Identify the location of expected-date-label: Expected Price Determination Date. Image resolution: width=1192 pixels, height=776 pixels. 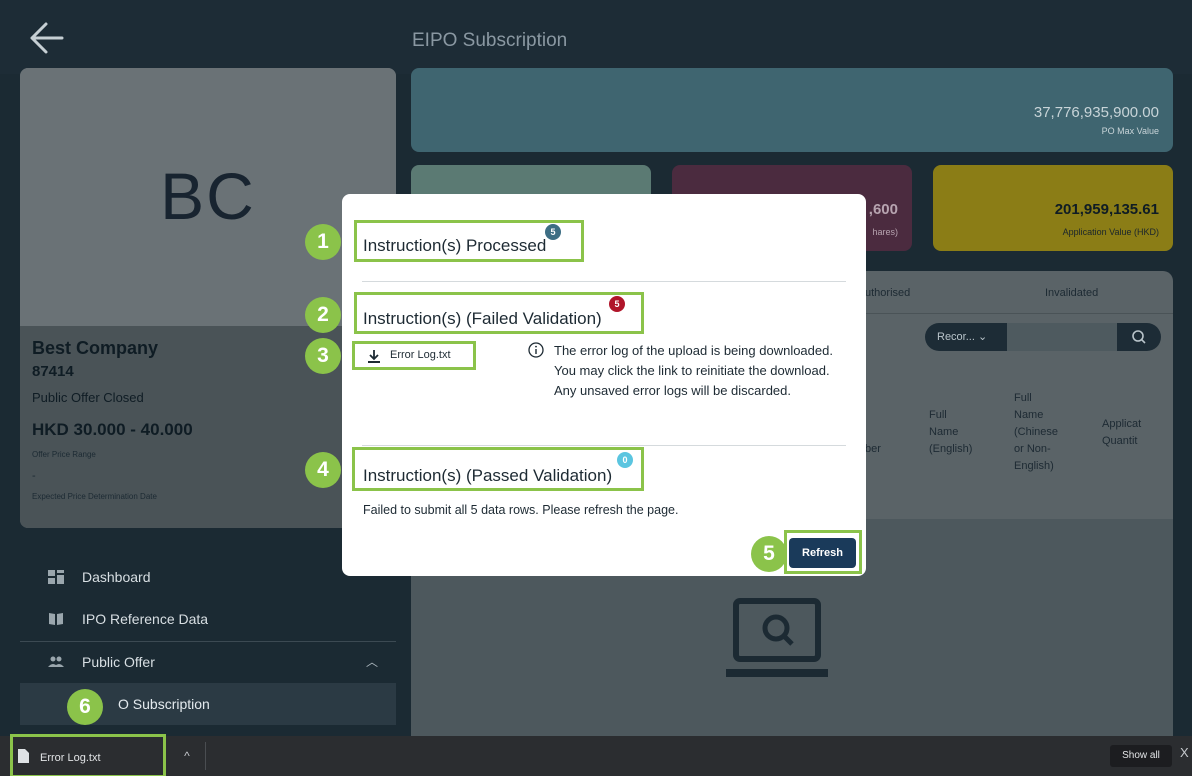
(94, 496).